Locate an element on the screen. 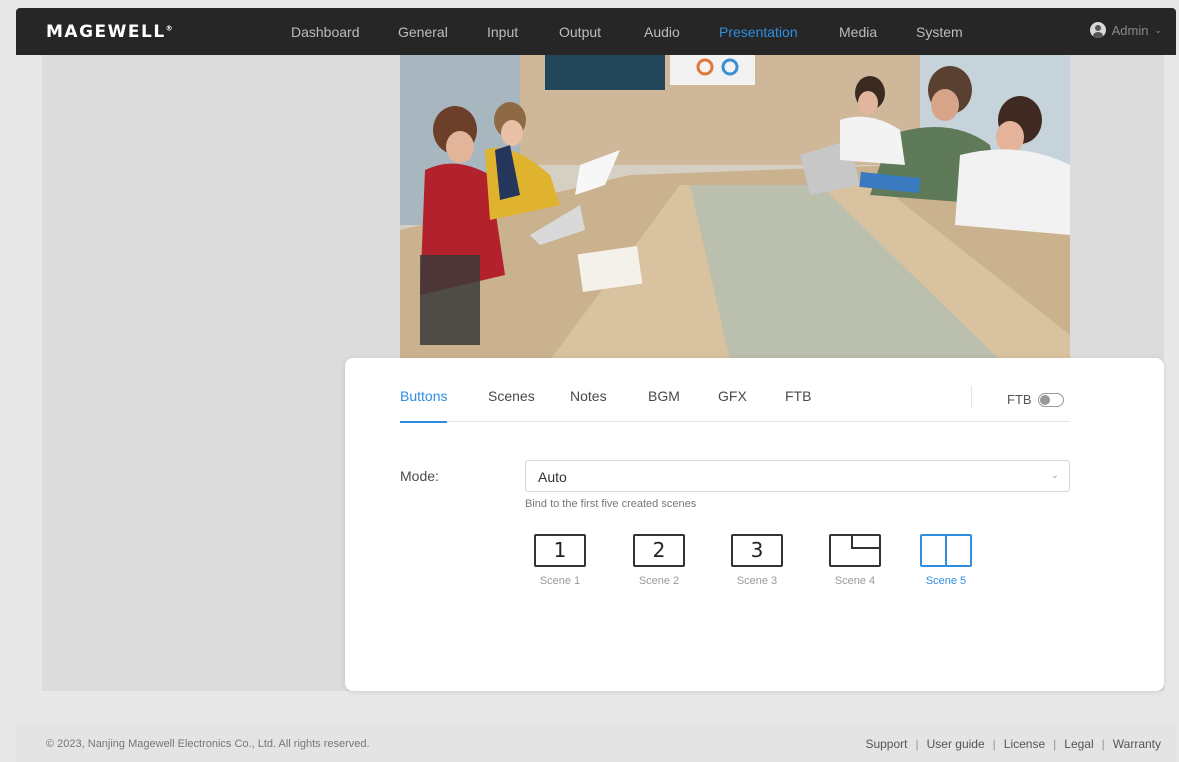  ftb-toggle-switch is located at coordinates (1050, 399).